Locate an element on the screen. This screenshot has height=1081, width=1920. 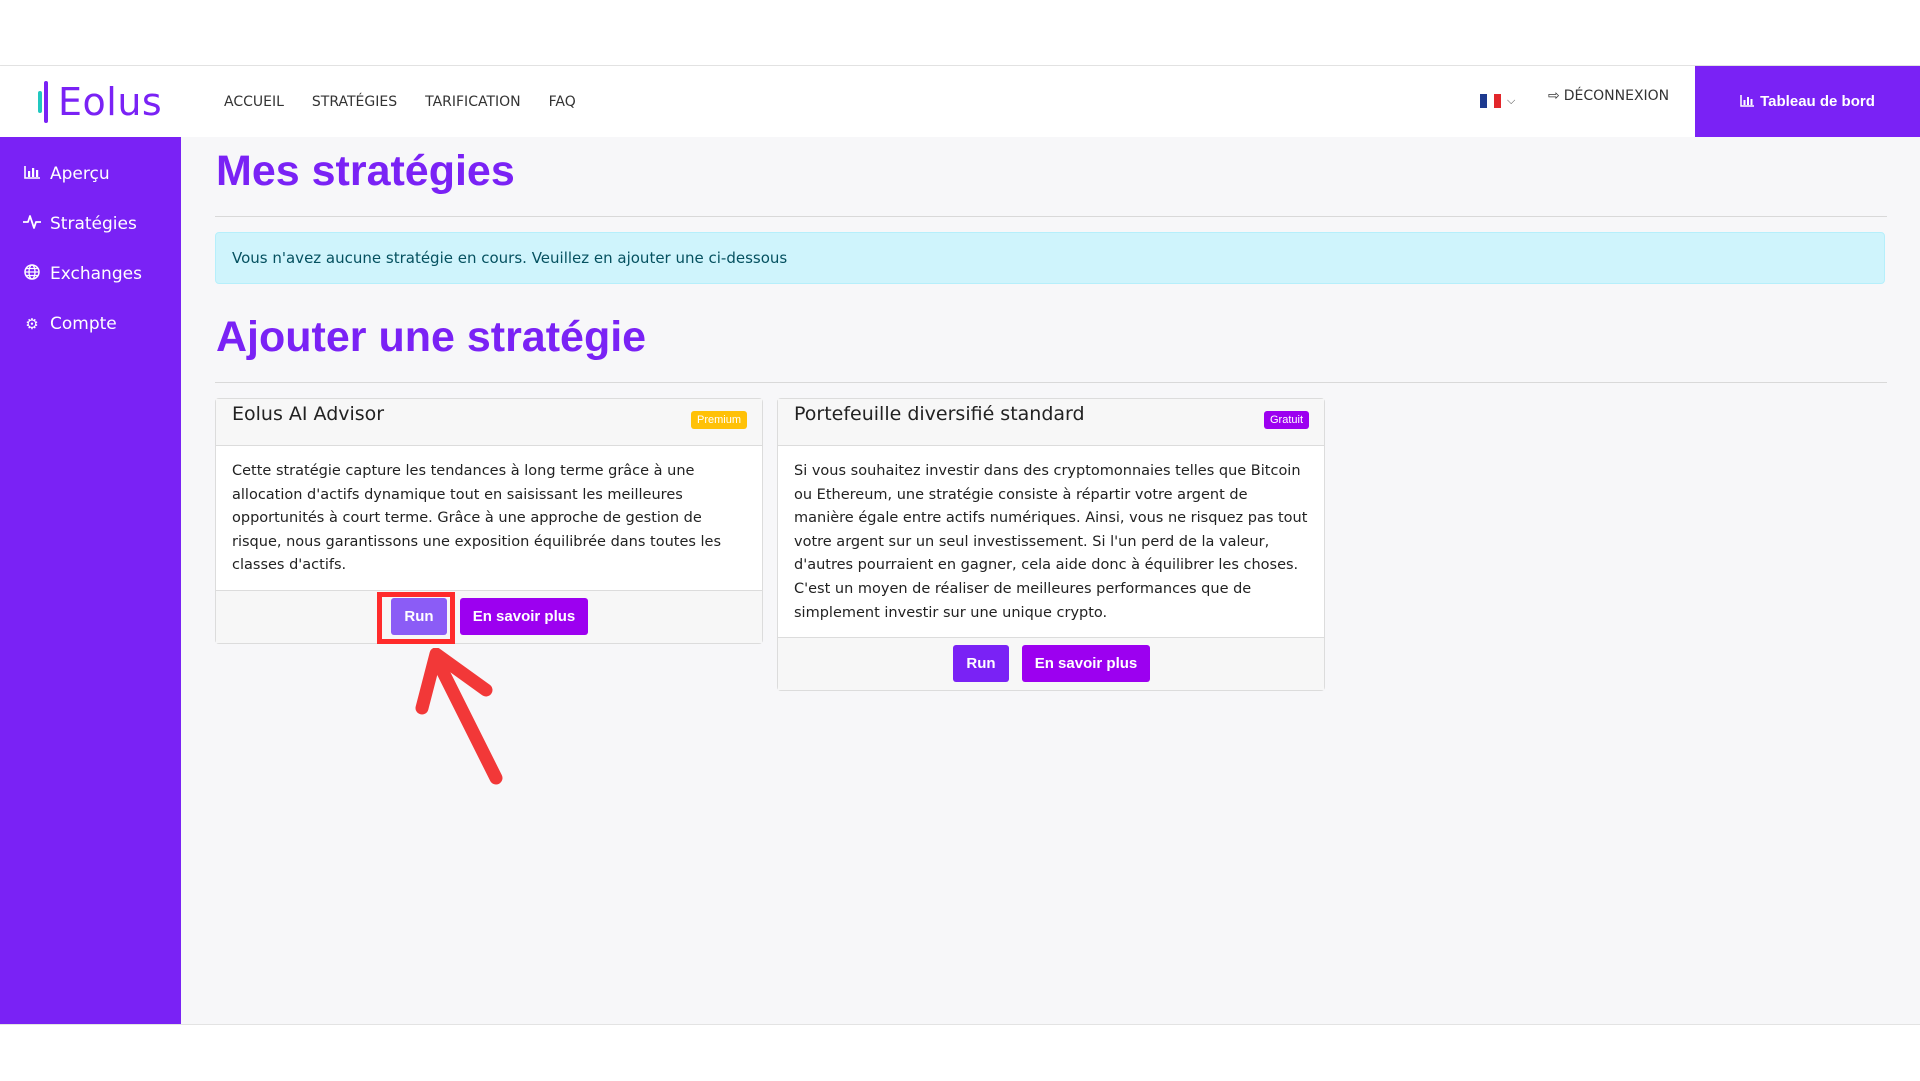
language-selector: ⌵ is located at coordinates (1497, 101).